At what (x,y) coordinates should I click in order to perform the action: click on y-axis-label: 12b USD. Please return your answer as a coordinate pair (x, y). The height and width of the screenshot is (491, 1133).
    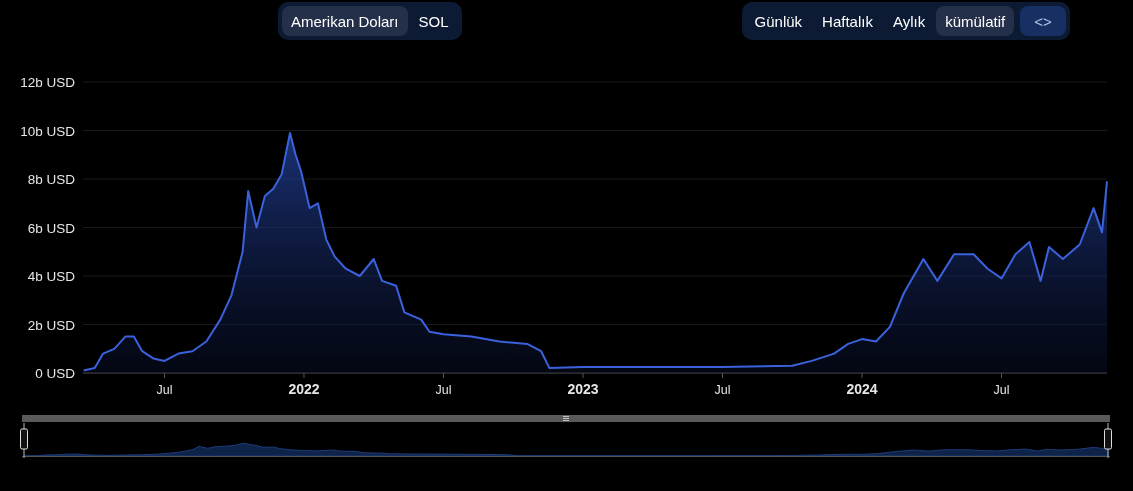
    Looking at the image, I should click on (47, 82).